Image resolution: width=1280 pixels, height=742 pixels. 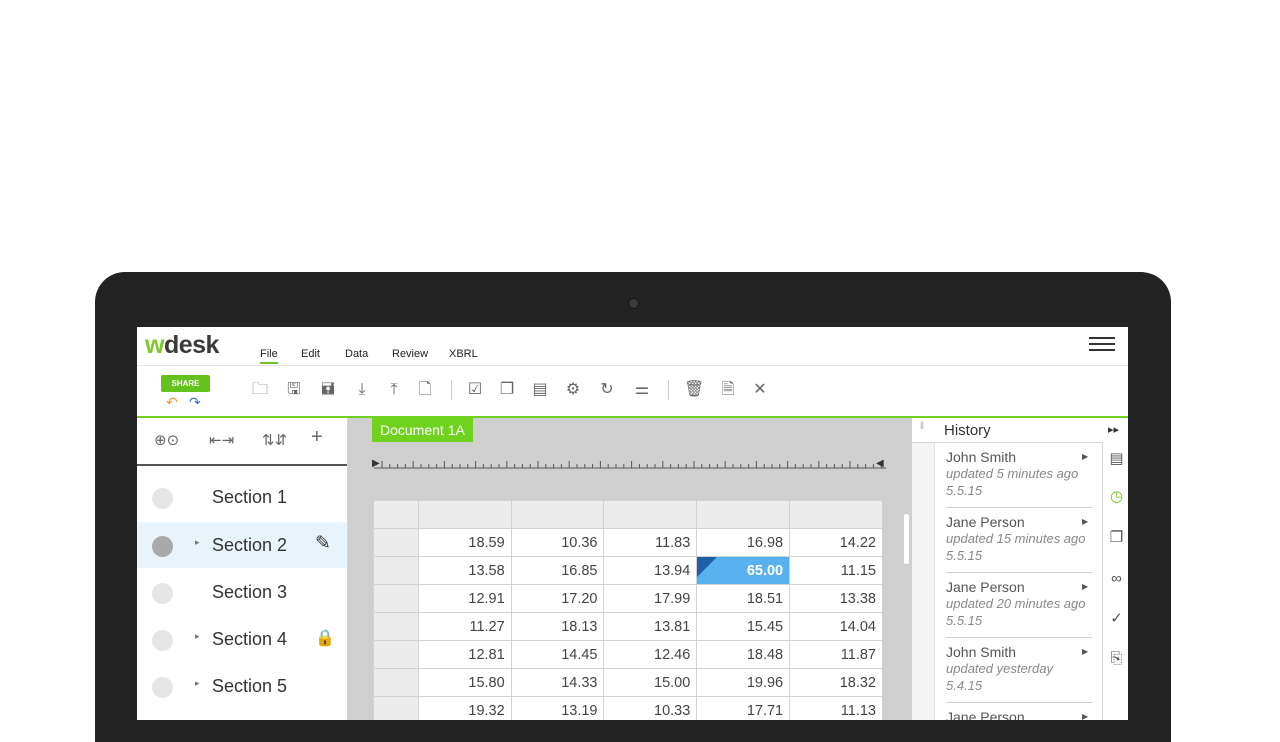 What do you see at coordinates (260, 390) in the screenshot?
I see `folder-open-icon: 🗀` at bounding box center [260, 390].